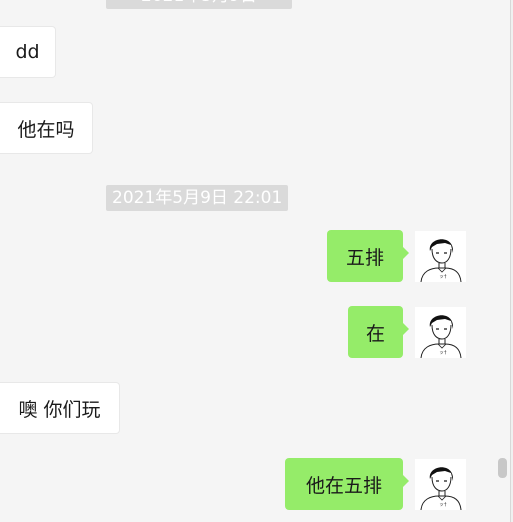 This screenshot has height=522, width=513. What do you see at coordinates (197, 198) in the screenshot?
I see `timestamp: 2021年5月9日 22:01` at bounding box center [197, 198].